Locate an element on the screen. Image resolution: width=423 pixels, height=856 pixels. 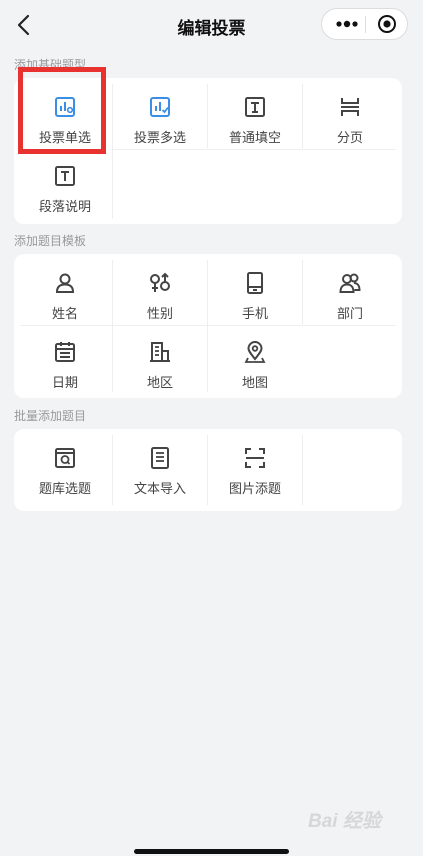
template-date: 日期 is located at coordinates (65, 360).